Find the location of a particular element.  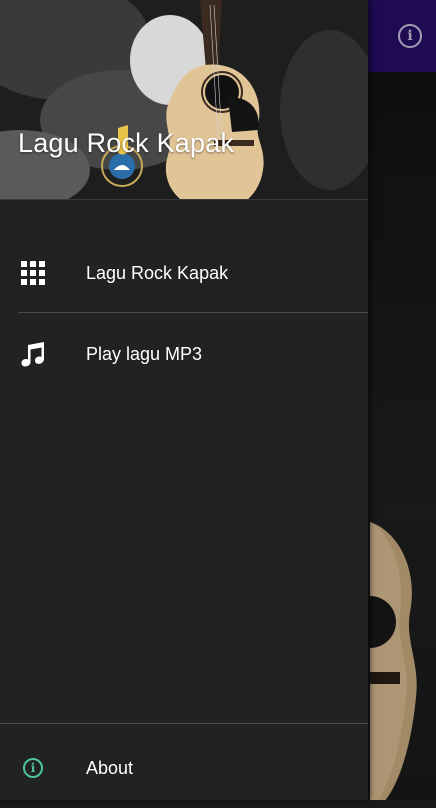

header-divider is located at coordinates (184, 199).